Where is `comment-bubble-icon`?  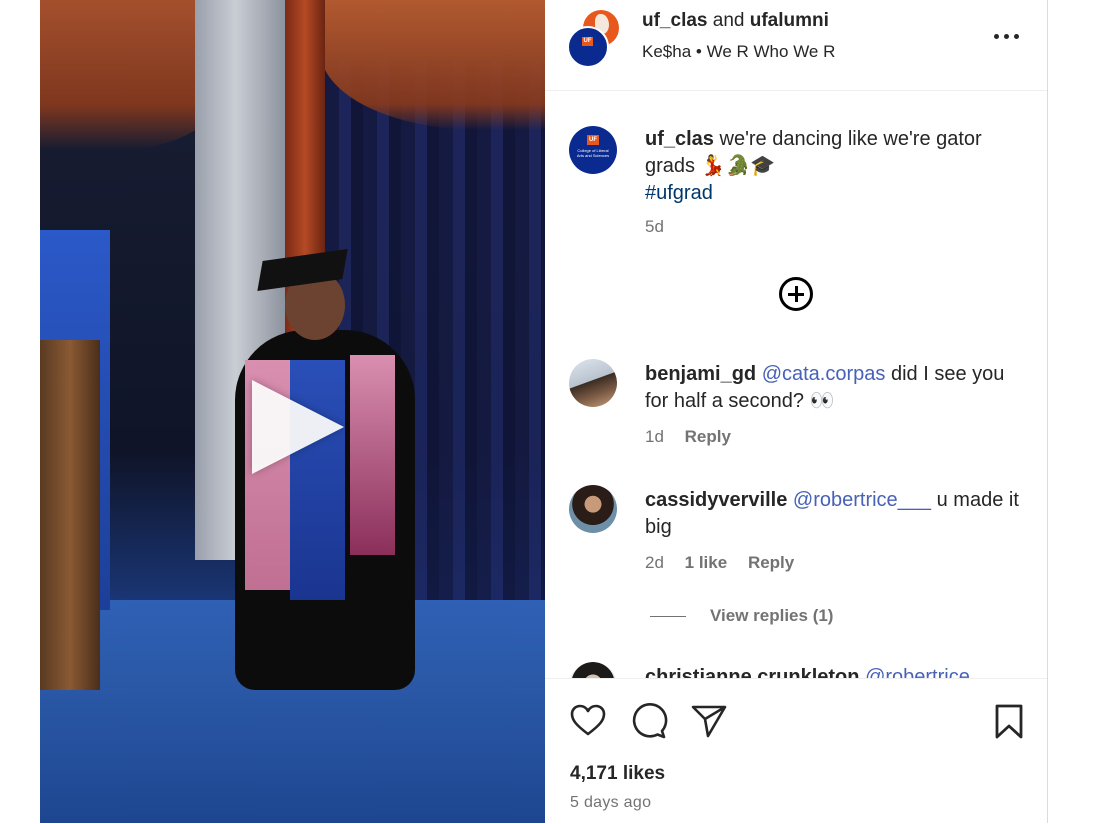 comment-bubble-icon is located at coordinates (649, 721).